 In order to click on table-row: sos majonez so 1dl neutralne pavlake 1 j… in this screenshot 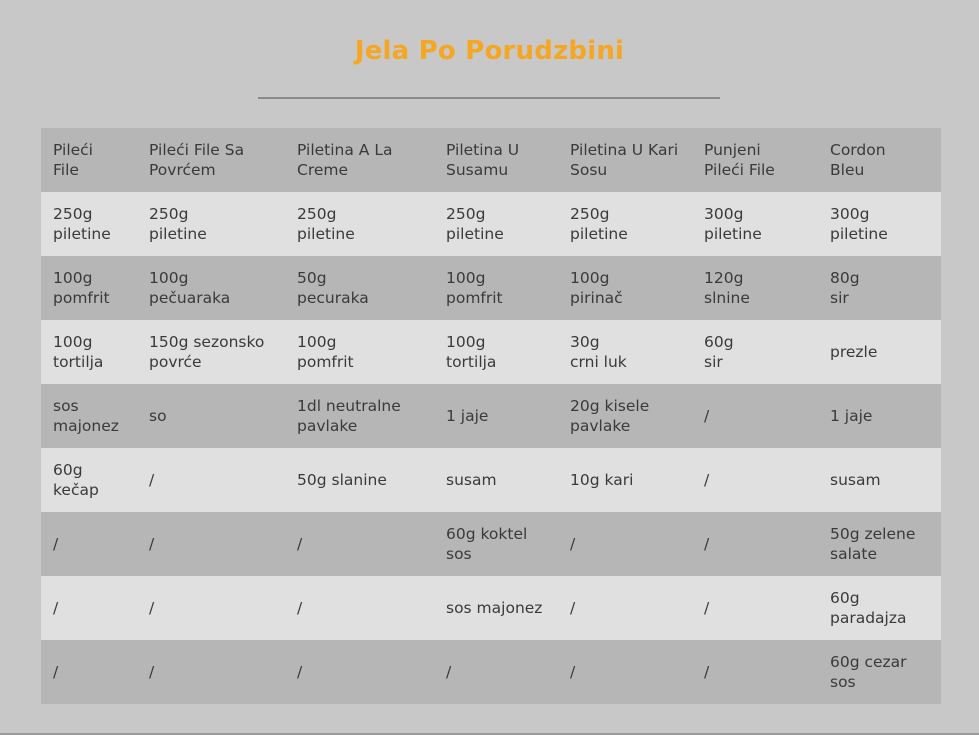, I will do `click(491, 416)`.